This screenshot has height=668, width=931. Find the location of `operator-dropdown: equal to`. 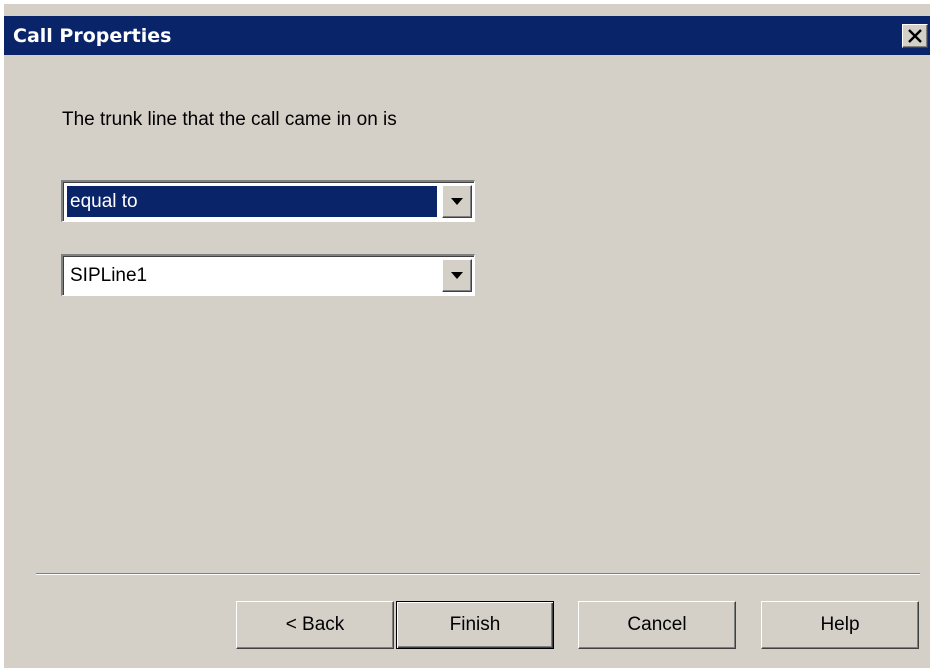

operator-dropdown: equal to is located at coordinates (268, 201).